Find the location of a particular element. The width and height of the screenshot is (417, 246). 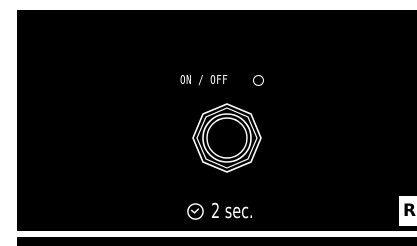

power-indicator-row: ON / OFF is located at coordinates (222, 80).